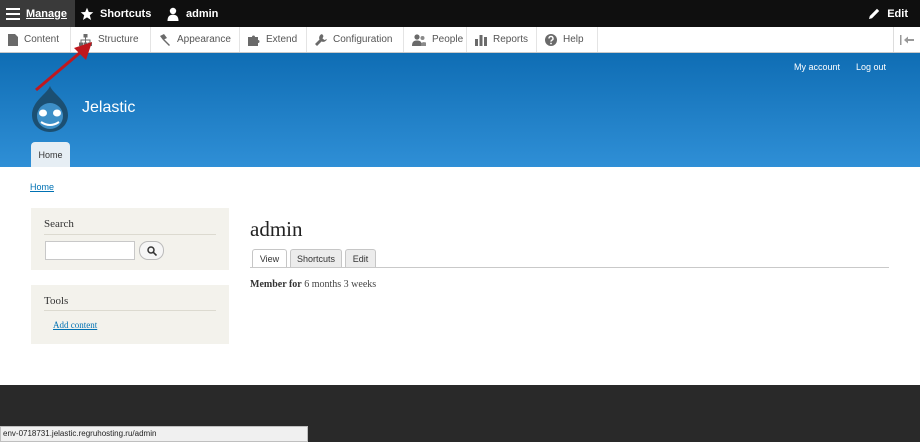 This screenshot has width=920, height=442. I want to click on hamburger-icon, so click(13, 13).